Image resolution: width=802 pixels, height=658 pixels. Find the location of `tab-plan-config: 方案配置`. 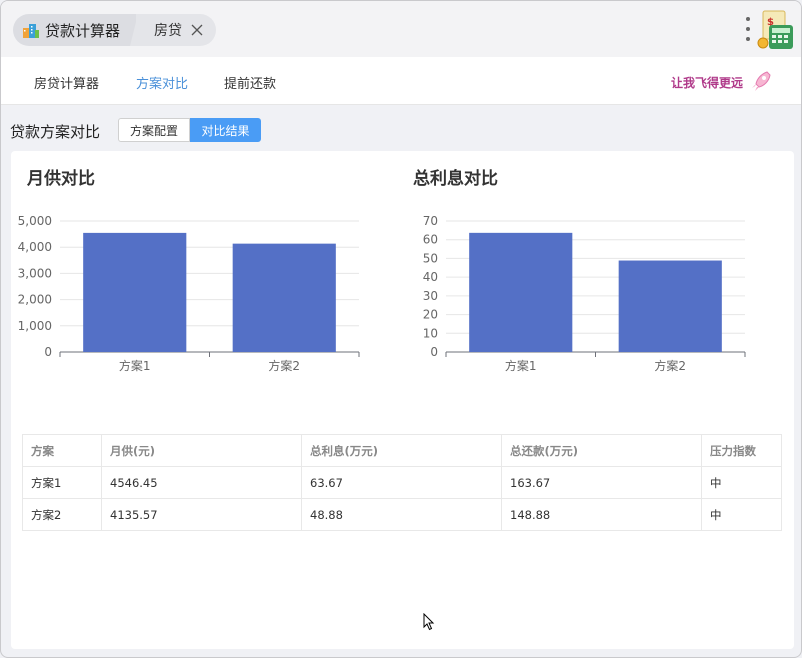

tab-plan-config: 方案配置 is located at coordinates (154, 130).